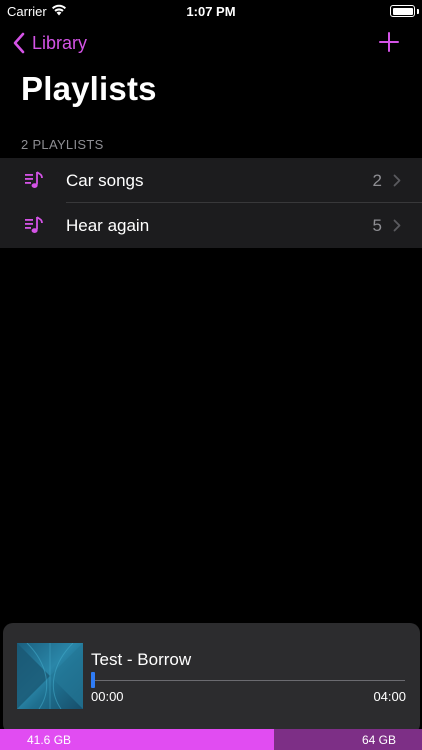  What do you see at coordinates (211, 739) in the screenshot?
I see `storage-bar: 41.6 GB 64 GB` at bounding box center [211, 739].